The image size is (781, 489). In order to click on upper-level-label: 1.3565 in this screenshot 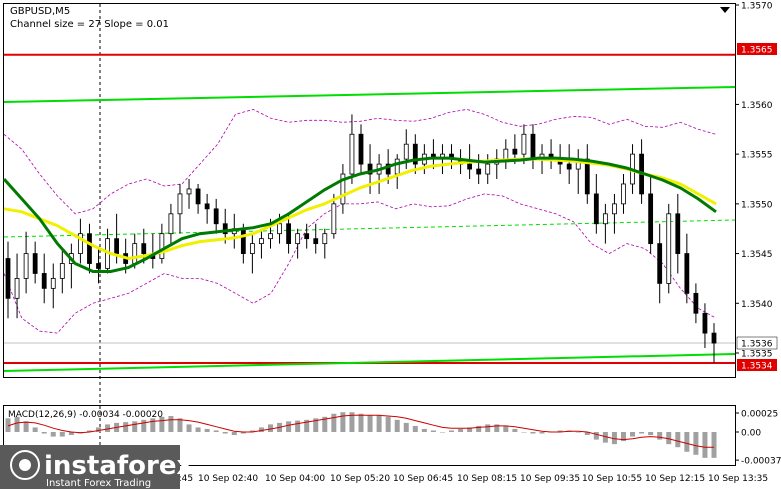, I will do `click(757, 51)`.